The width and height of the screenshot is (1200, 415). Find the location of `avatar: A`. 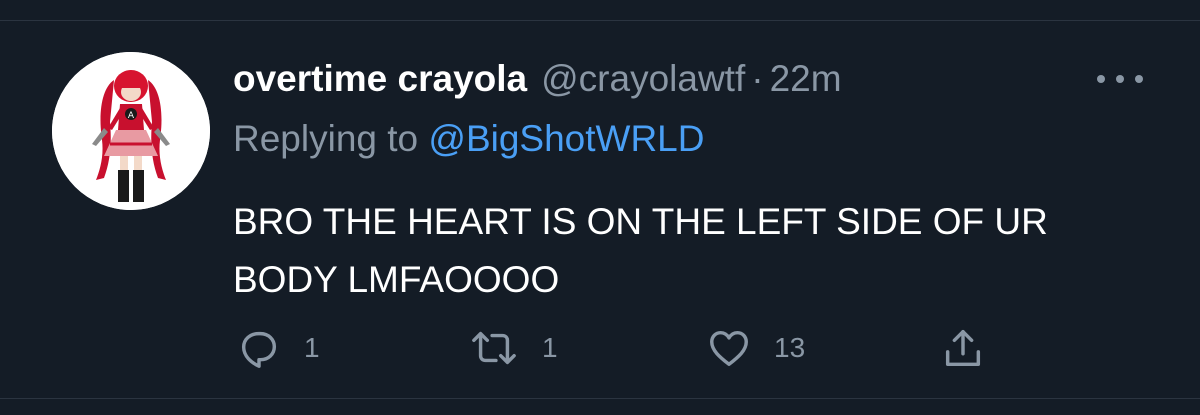

avatar: A is located at coordinates (131, 131).